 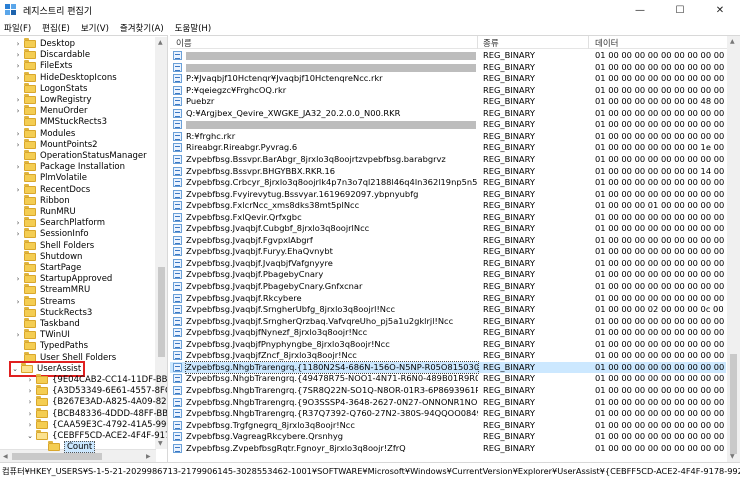 What do you see at coordinates (56, 28) in the screenshot?
I see `menu-edit: 편집(E)` at bounding box center [56, 28].